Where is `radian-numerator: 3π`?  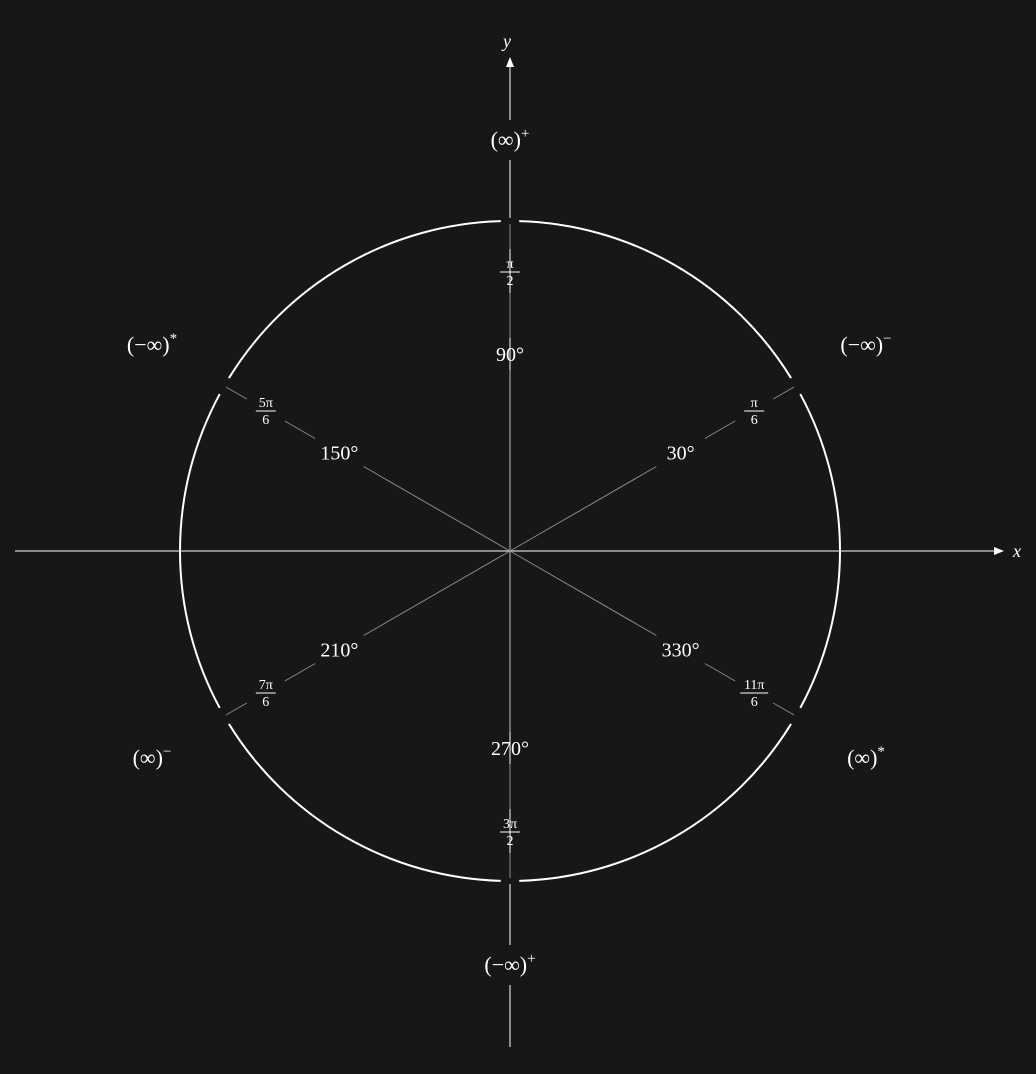 radian-numerator: 3π is located at coordinates (510, 824).